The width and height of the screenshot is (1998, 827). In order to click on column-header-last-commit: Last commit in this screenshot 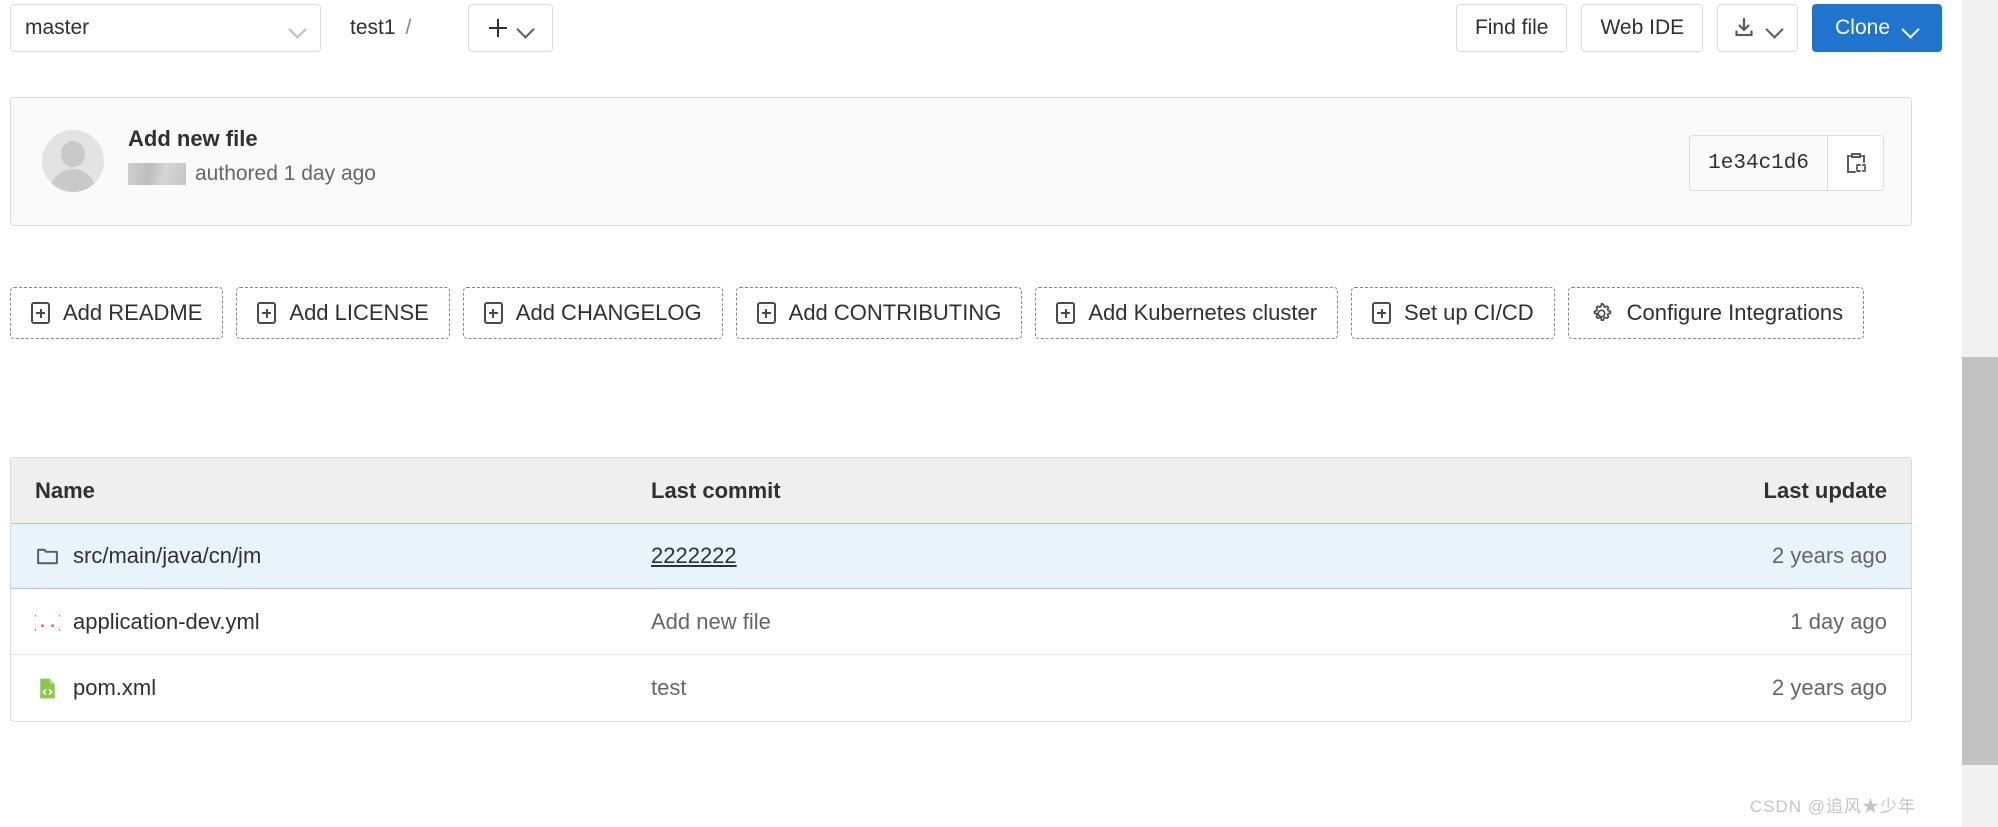, I will do `click(716, 490)`.